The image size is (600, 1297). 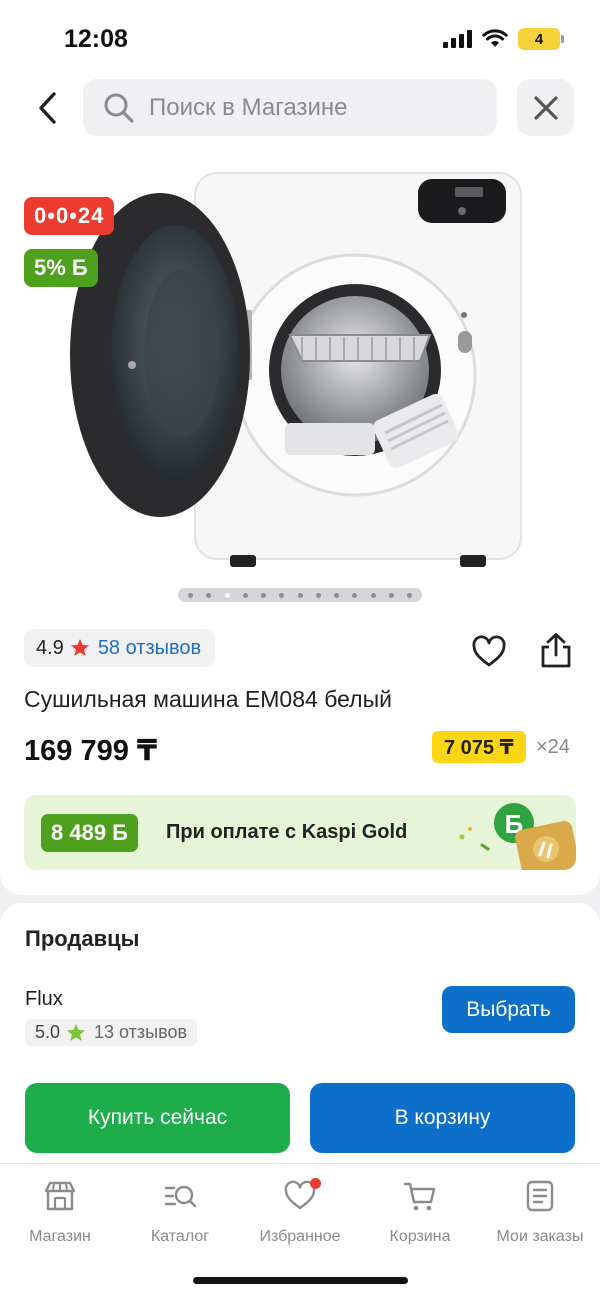 What do you see at coordinates (60, 1236) in the screenshot?
I see `tab-label: Магазин` at bounding box center [60, 1236].